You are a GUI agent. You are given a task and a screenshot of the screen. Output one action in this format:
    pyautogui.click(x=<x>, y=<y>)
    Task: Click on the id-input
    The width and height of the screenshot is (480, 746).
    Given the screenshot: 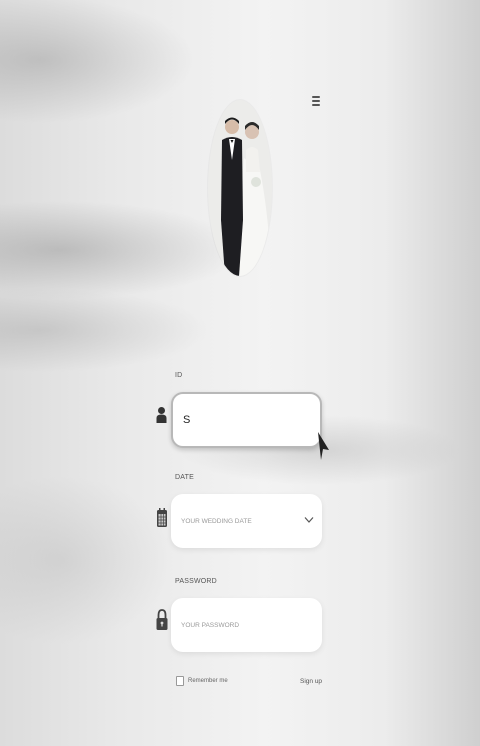 What is the action you would take?
    pyautogui.click(x=246, y=420)
    